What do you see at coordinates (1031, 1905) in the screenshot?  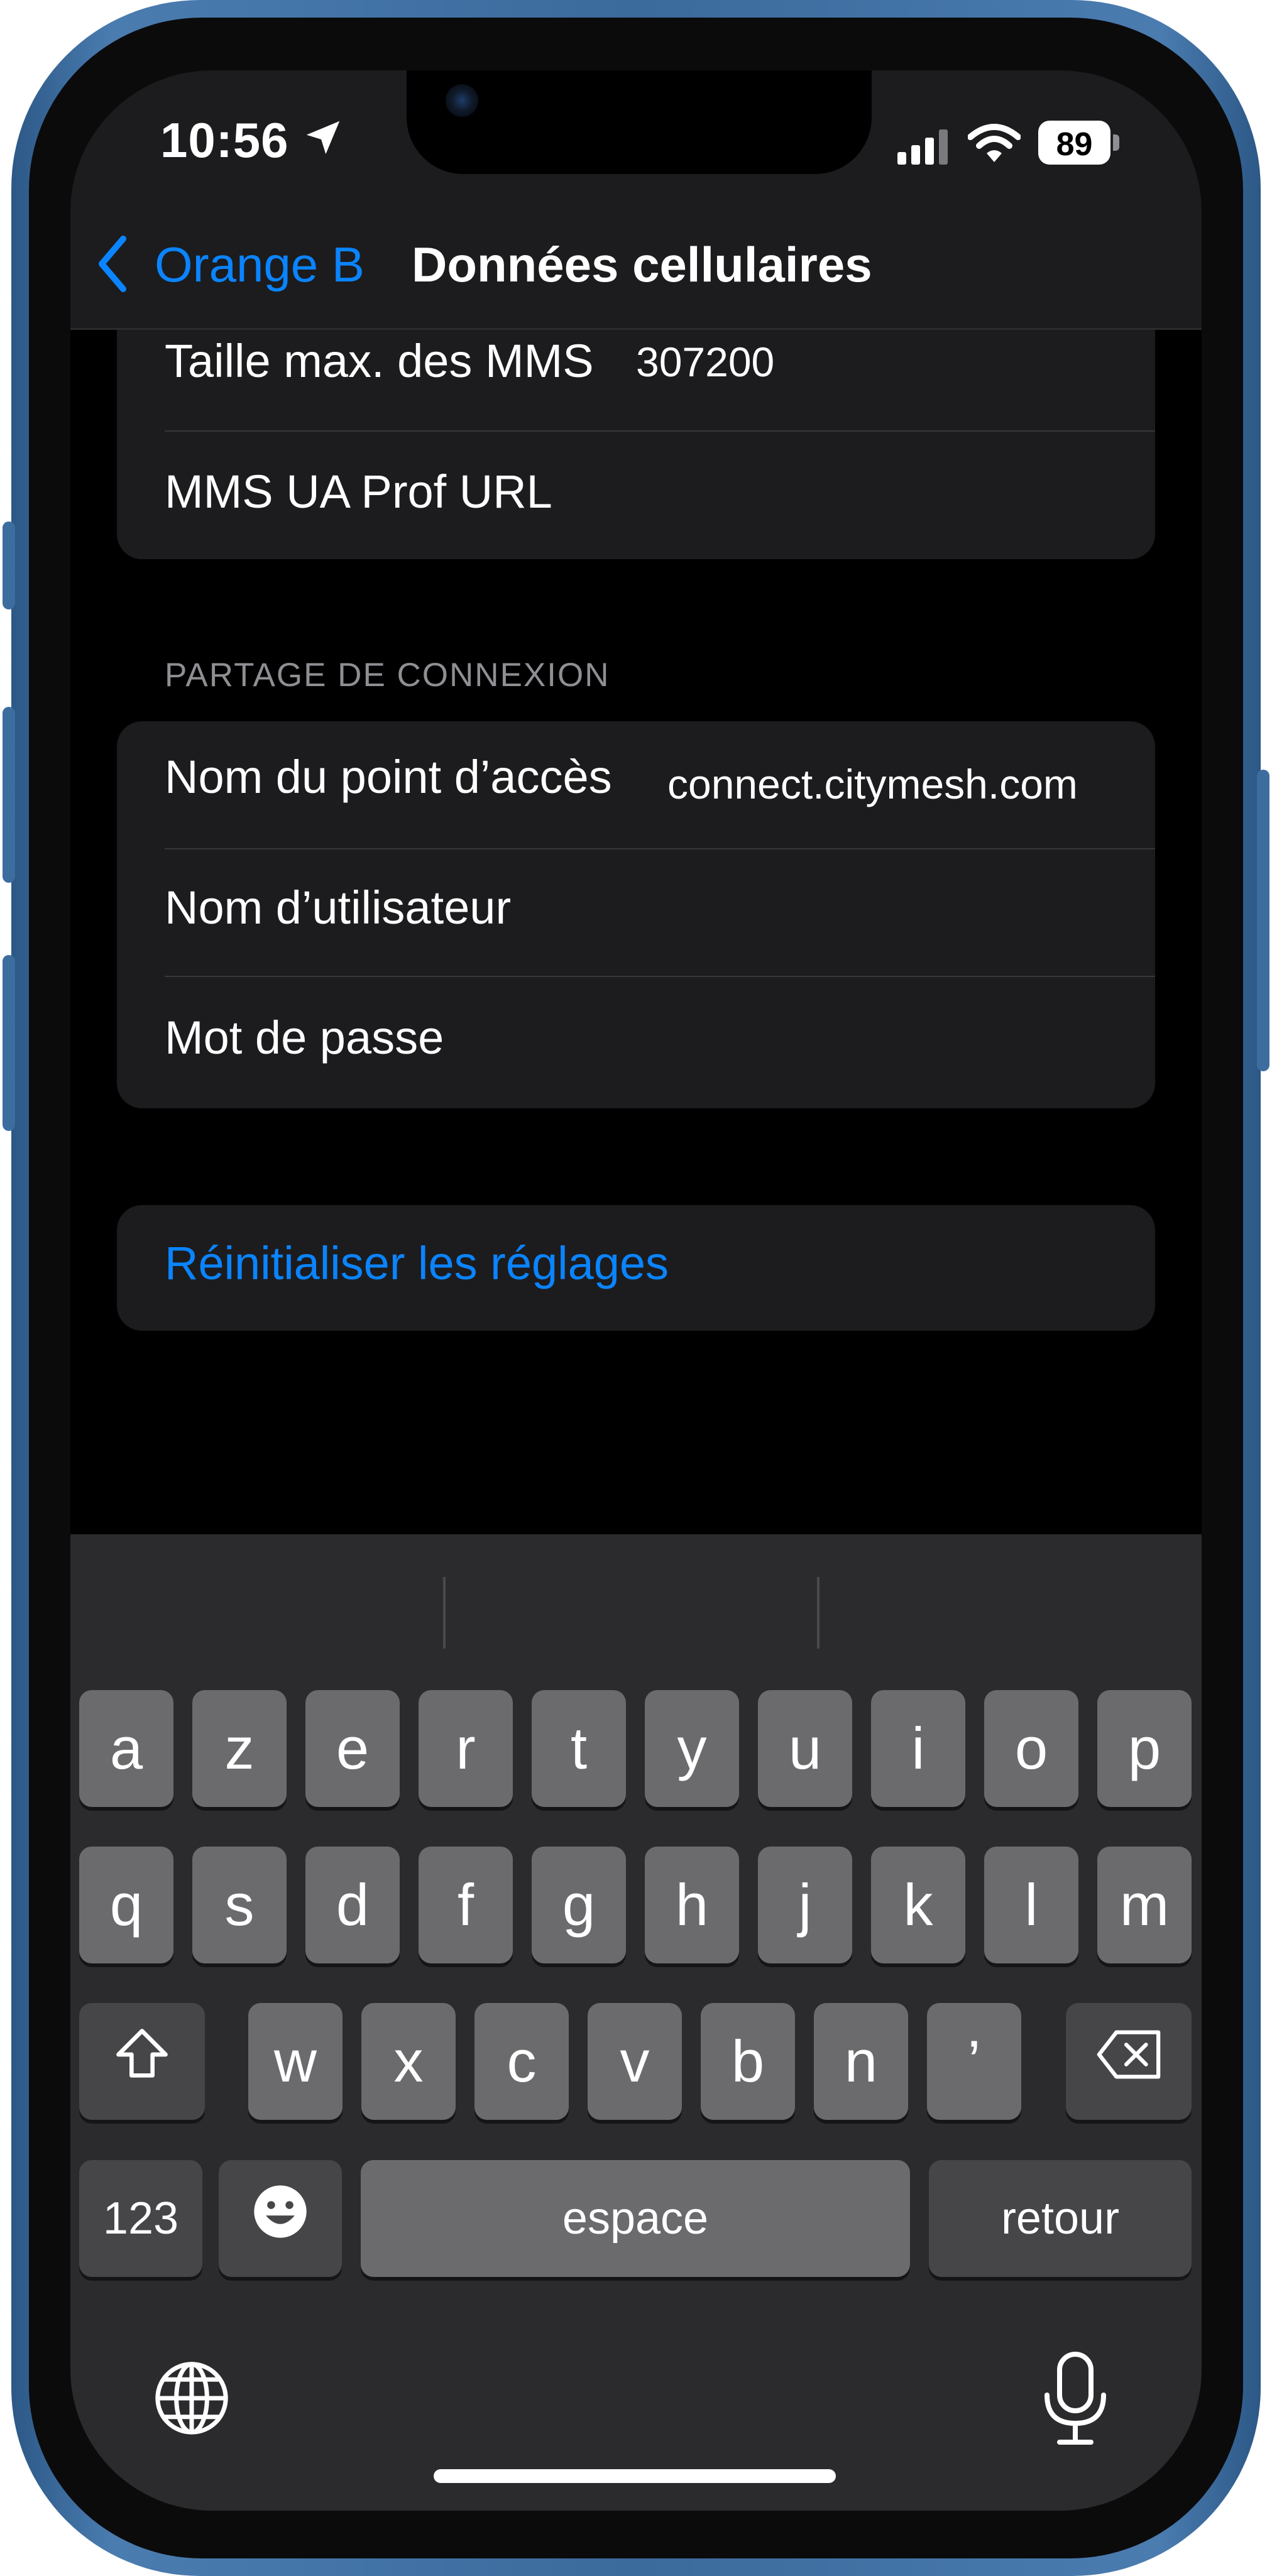 I see `key-l: l` at bounding box center [1031, 1905].